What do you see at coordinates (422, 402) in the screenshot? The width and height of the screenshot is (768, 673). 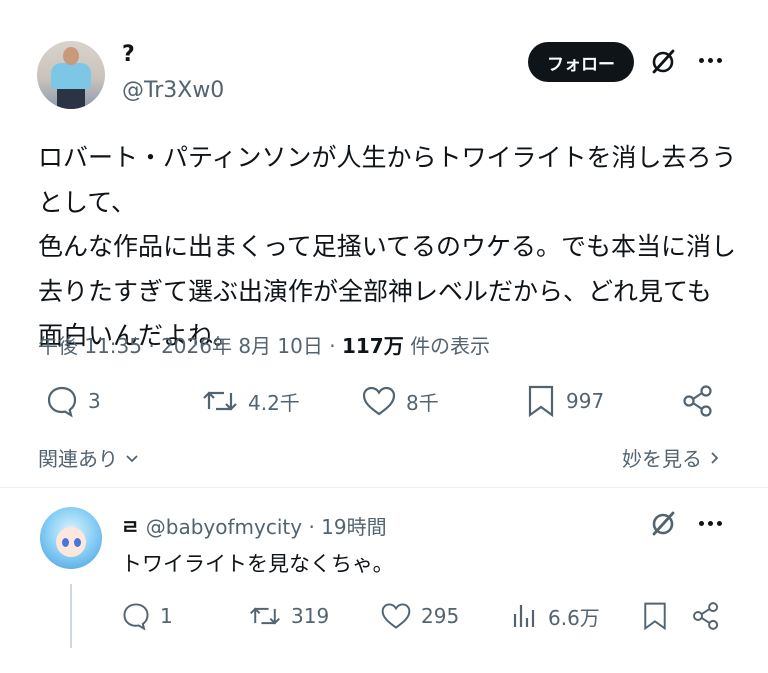 I see `like-count: 8千` at bounding box center [422, 402].